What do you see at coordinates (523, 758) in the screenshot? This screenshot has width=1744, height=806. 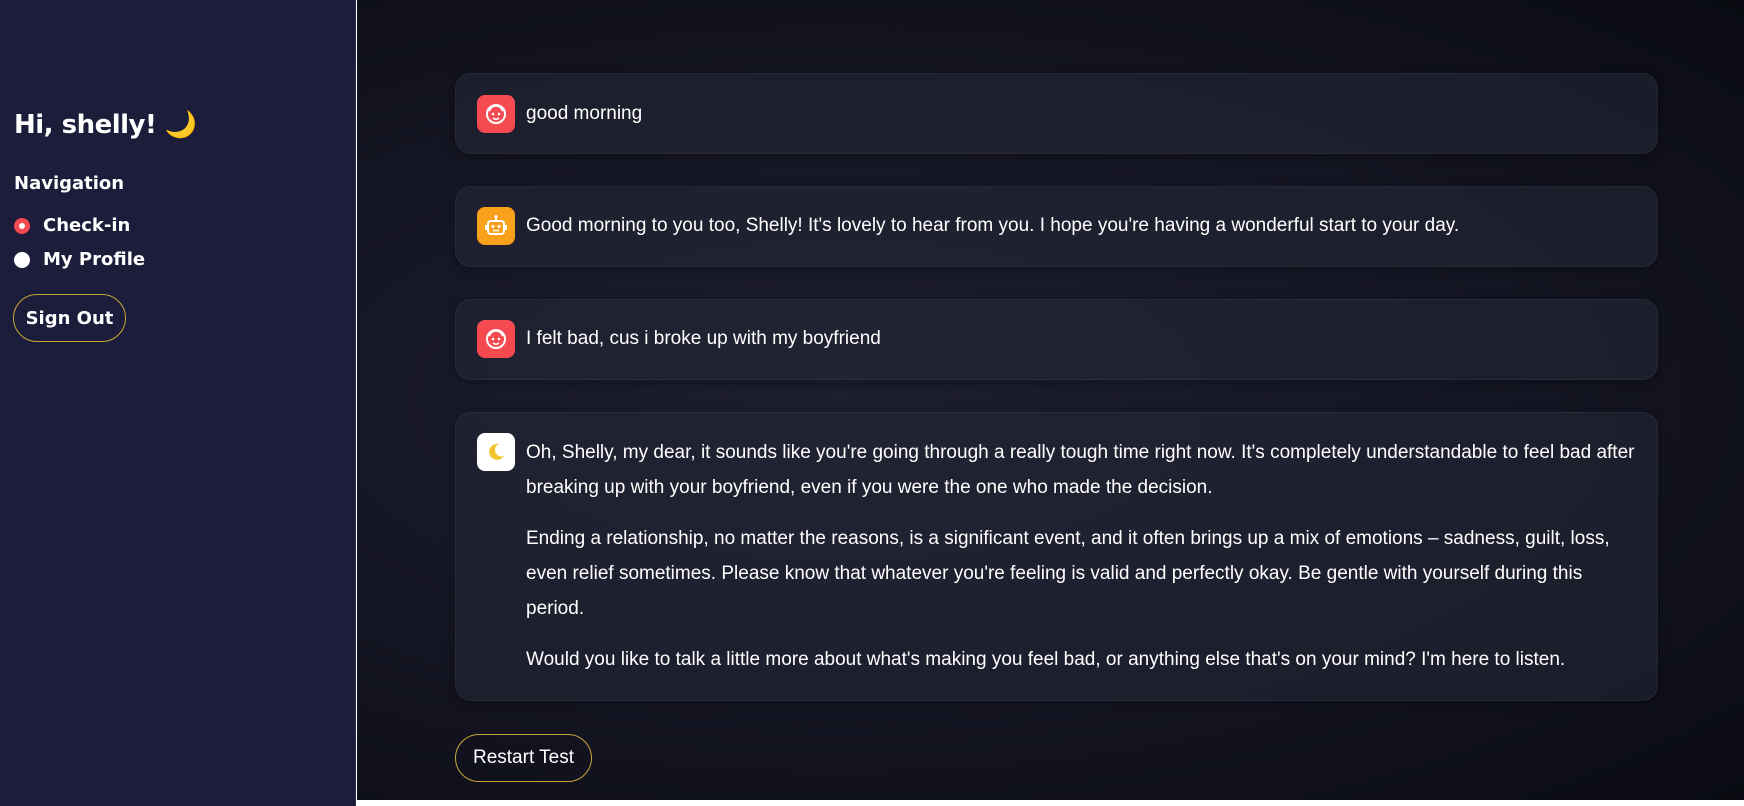 I see `restart-test-button: Restart Test` at bounding box center [523, 758].